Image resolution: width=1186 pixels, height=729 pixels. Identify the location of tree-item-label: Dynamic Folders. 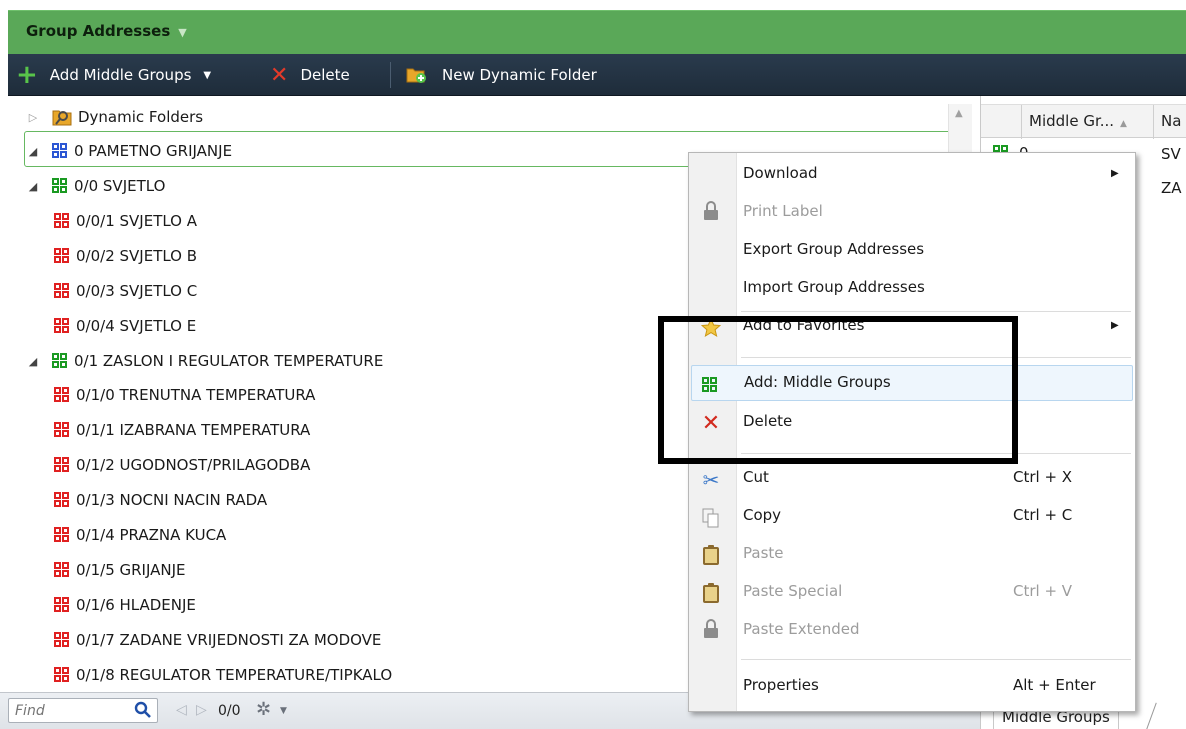
(141, 117).